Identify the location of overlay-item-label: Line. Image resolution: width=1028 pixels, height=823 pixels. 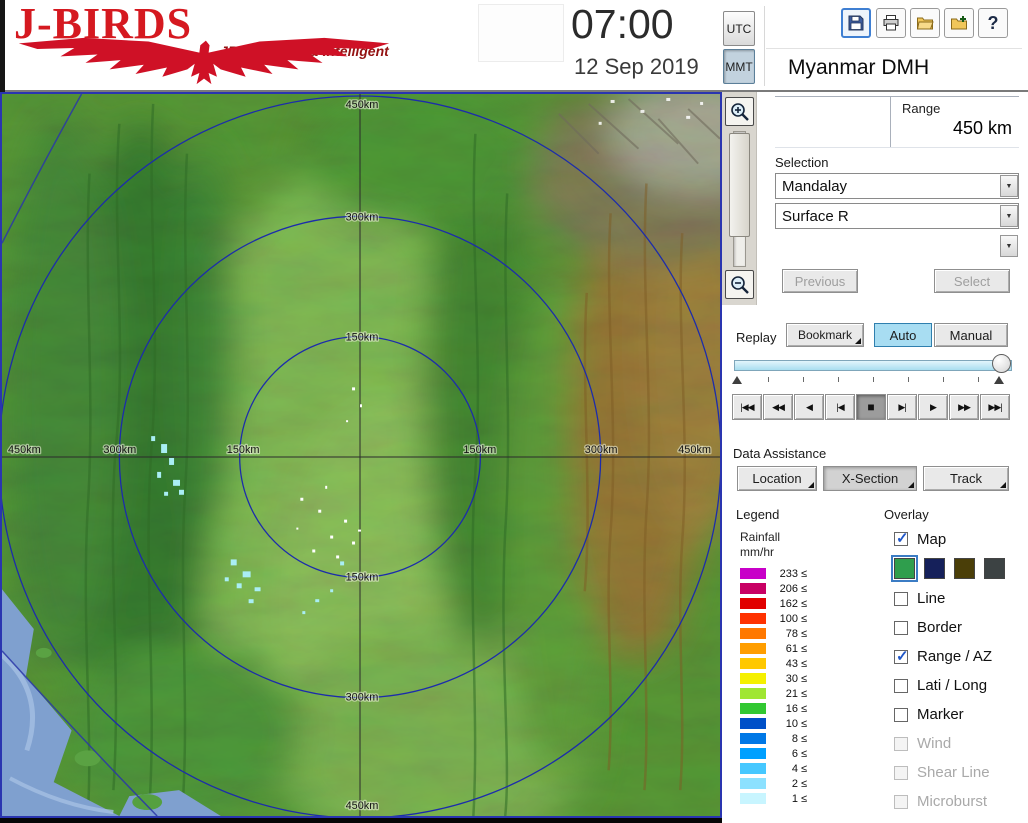
(931, 598).